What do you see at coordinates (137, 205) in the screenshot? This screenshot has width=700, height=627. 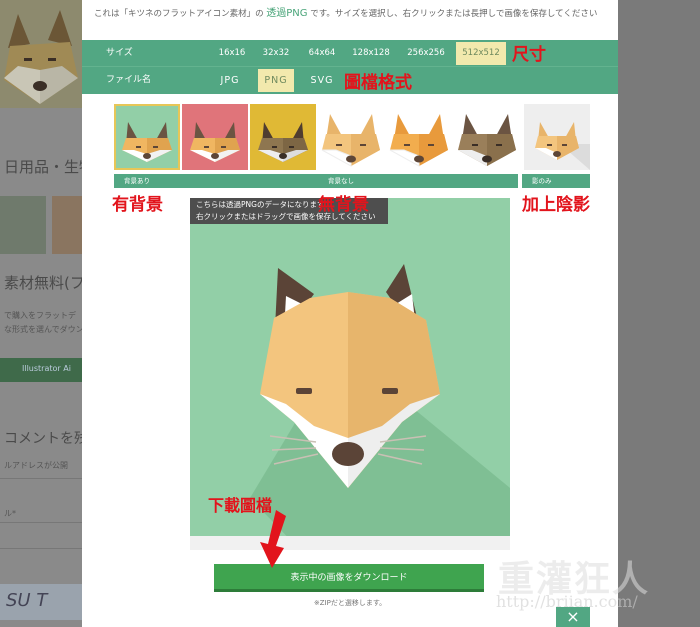 I see `annotation-with-background: 有背景` at bounding box center [137, 205].